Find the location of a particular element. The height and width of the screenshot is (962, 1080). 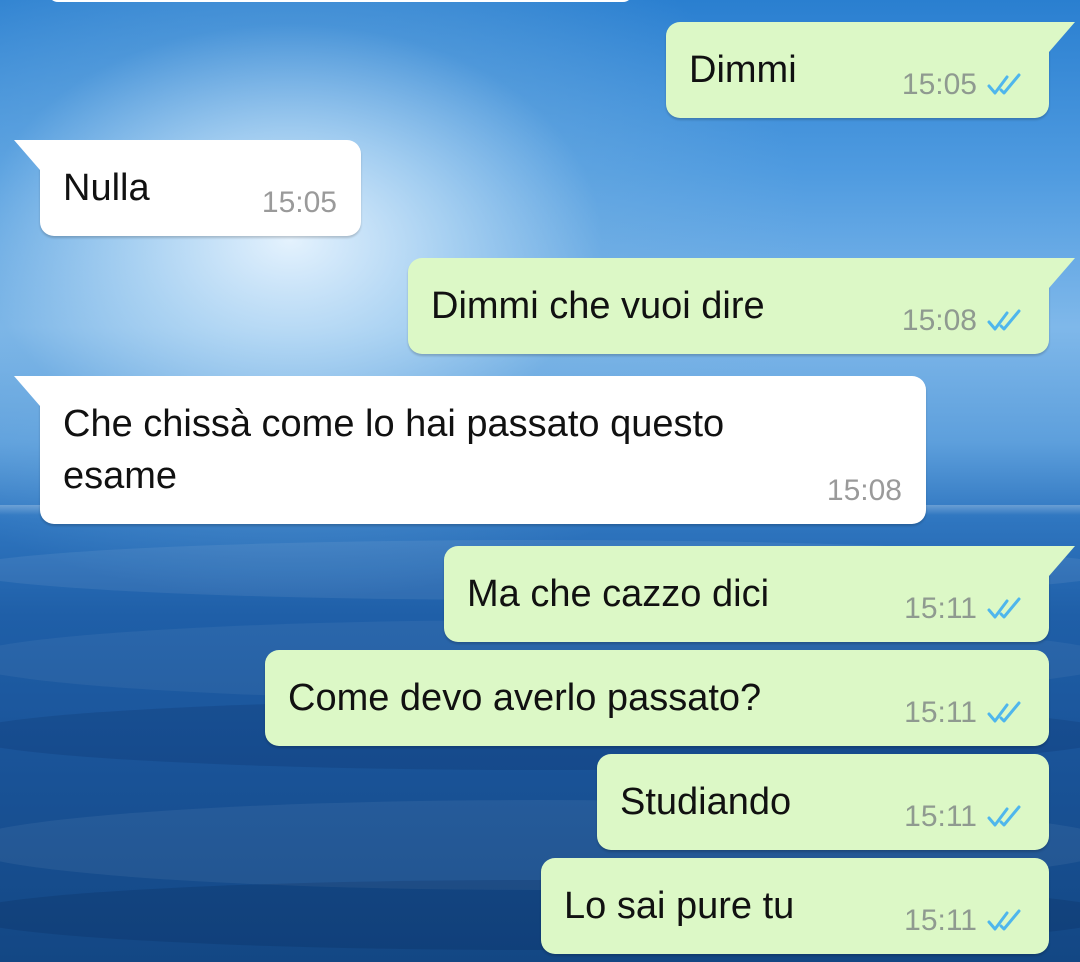

outgoing-message: Ma che cazzo dici 15:11 is located at coordinates (759, 594).